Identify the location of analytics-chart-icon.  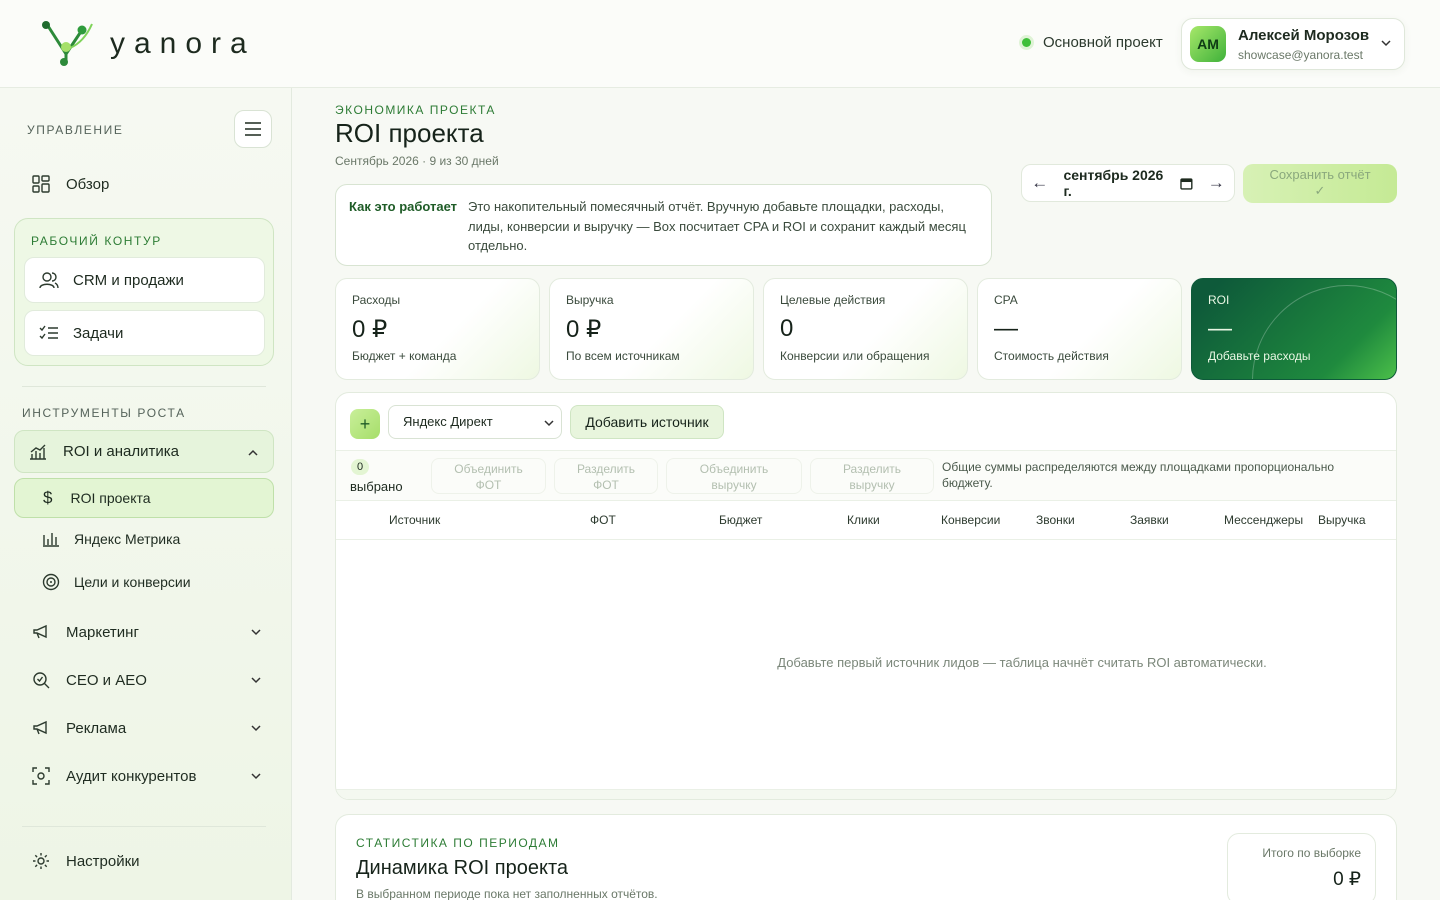
(38, 452).